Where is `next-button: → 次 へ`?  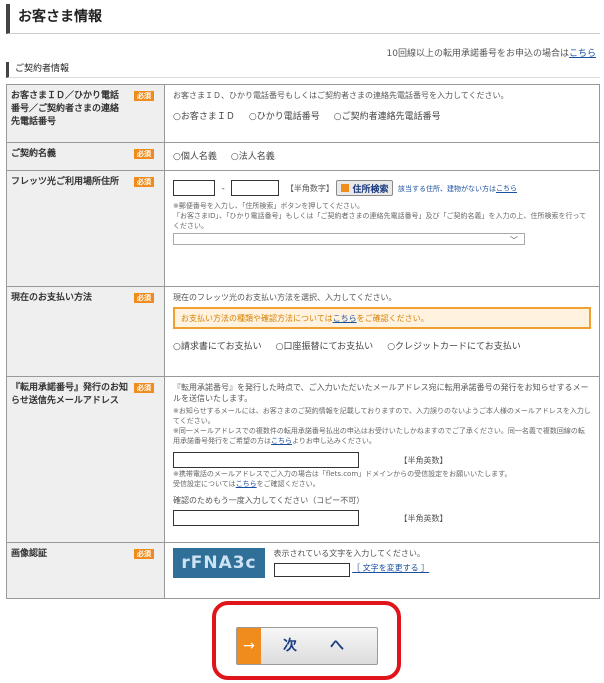 next-button: → 次 へ is located at coordinates (307, 646).